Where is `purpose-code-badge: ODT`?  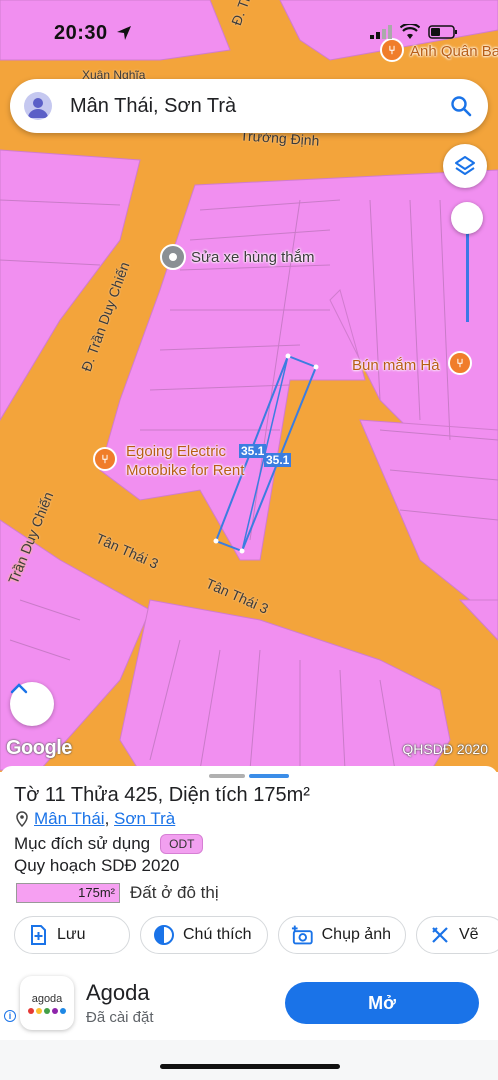
purpose-code-badge: ODT is located at coordinates (182, 844).